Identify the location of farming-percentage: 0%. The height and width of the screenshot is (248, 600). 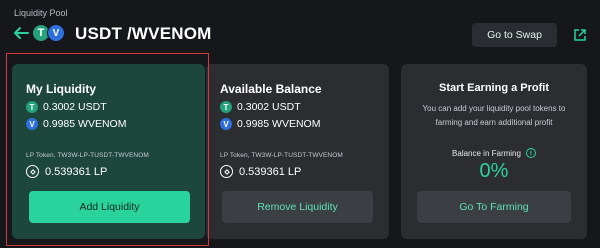
(494, 171).